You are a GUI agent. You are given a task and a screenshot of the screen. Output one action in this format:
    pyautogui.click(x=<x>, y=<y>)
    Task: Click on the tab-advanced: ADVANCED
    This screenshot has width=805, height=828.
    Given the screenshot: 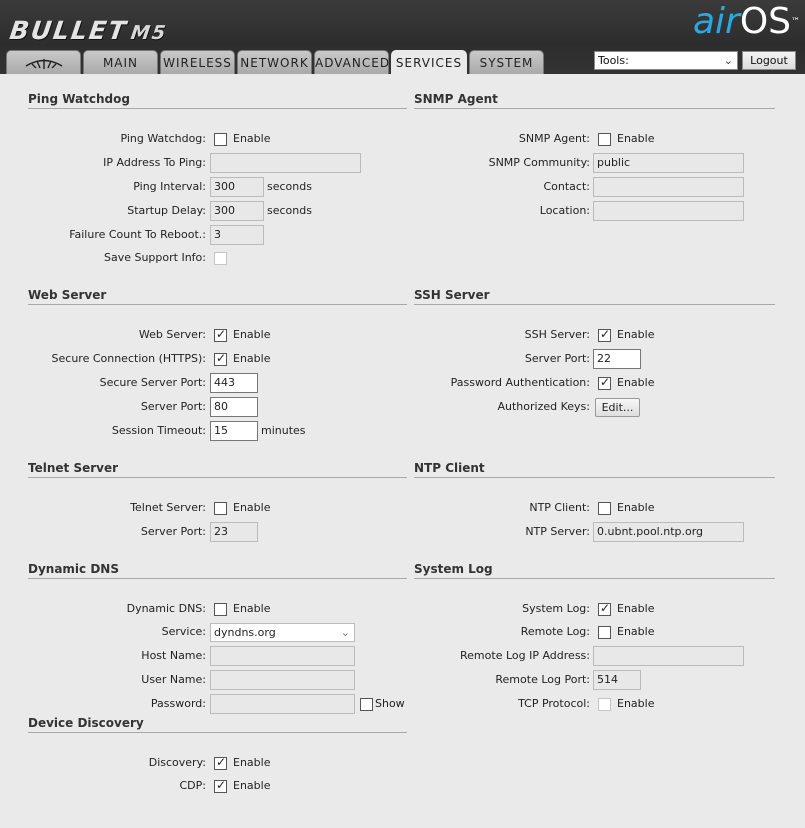 What is the action you would take?
    pyautogui.click(x=351, y=62)
    